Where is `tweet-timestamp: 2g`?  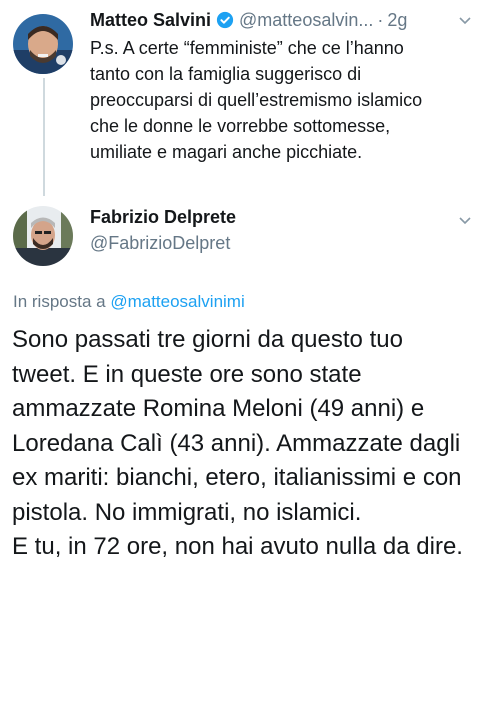 tweet-timestamp: 2g is located at coordinates (397, 20).